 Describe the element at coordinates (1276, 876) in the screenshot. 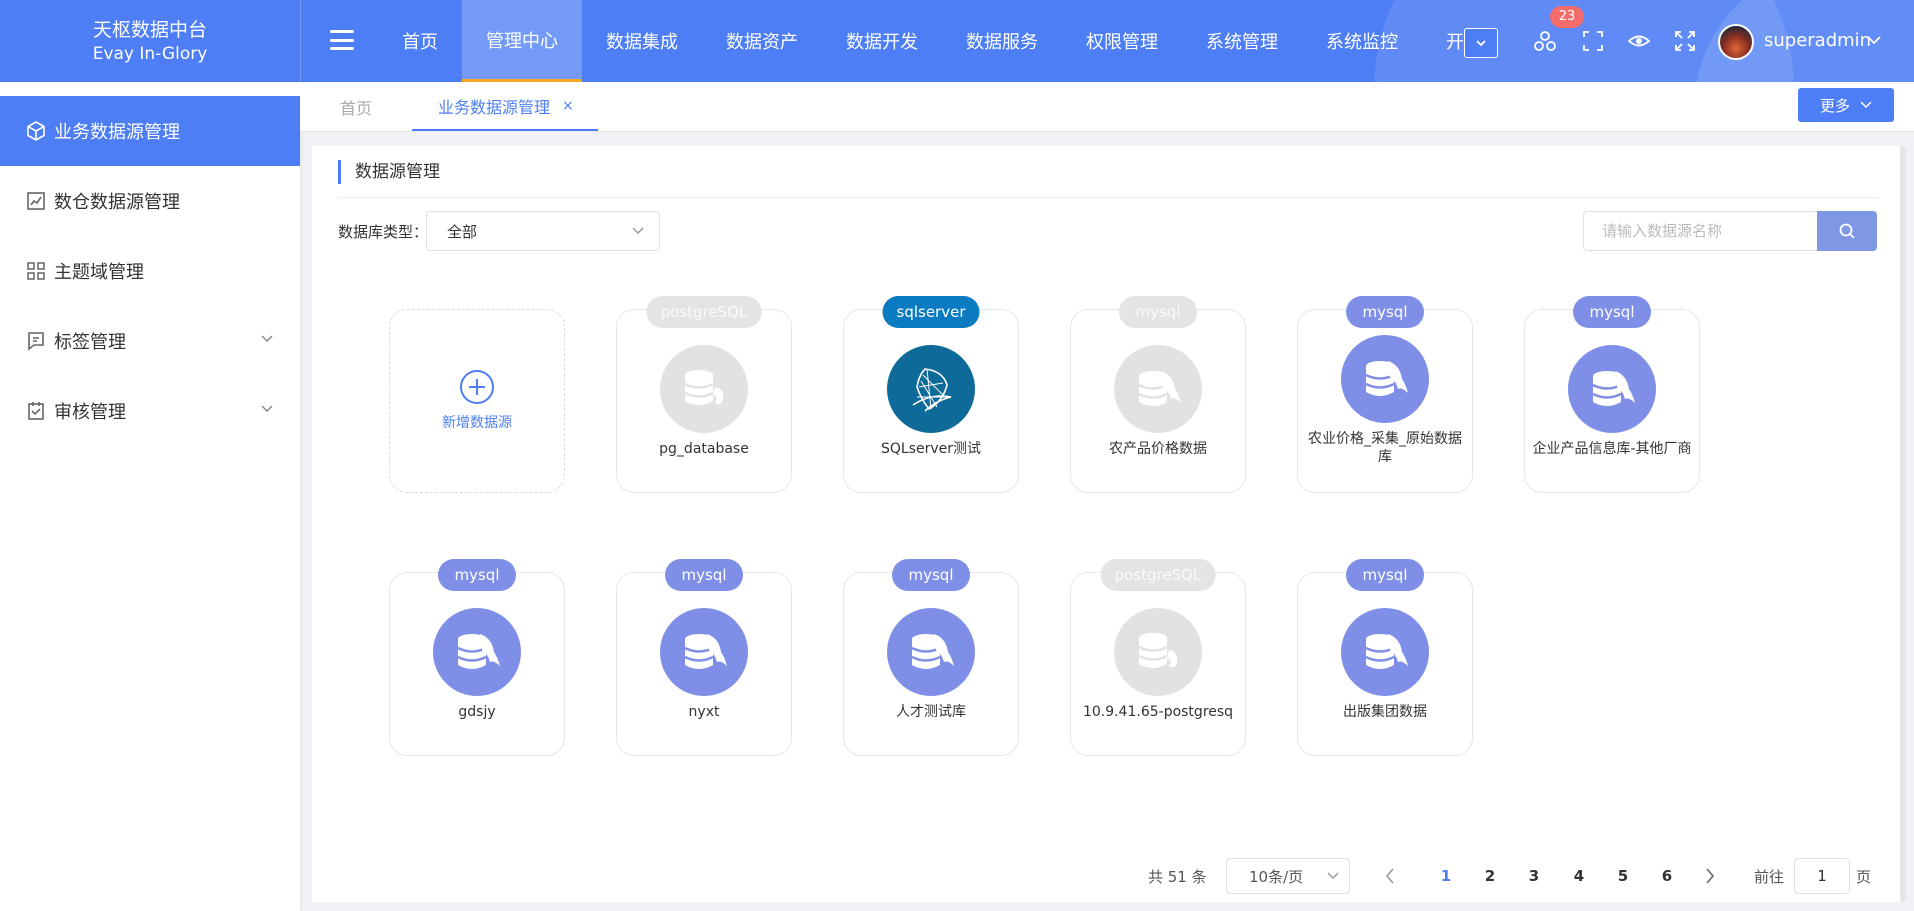

I see `page-size-value: 10条/页` at that location.